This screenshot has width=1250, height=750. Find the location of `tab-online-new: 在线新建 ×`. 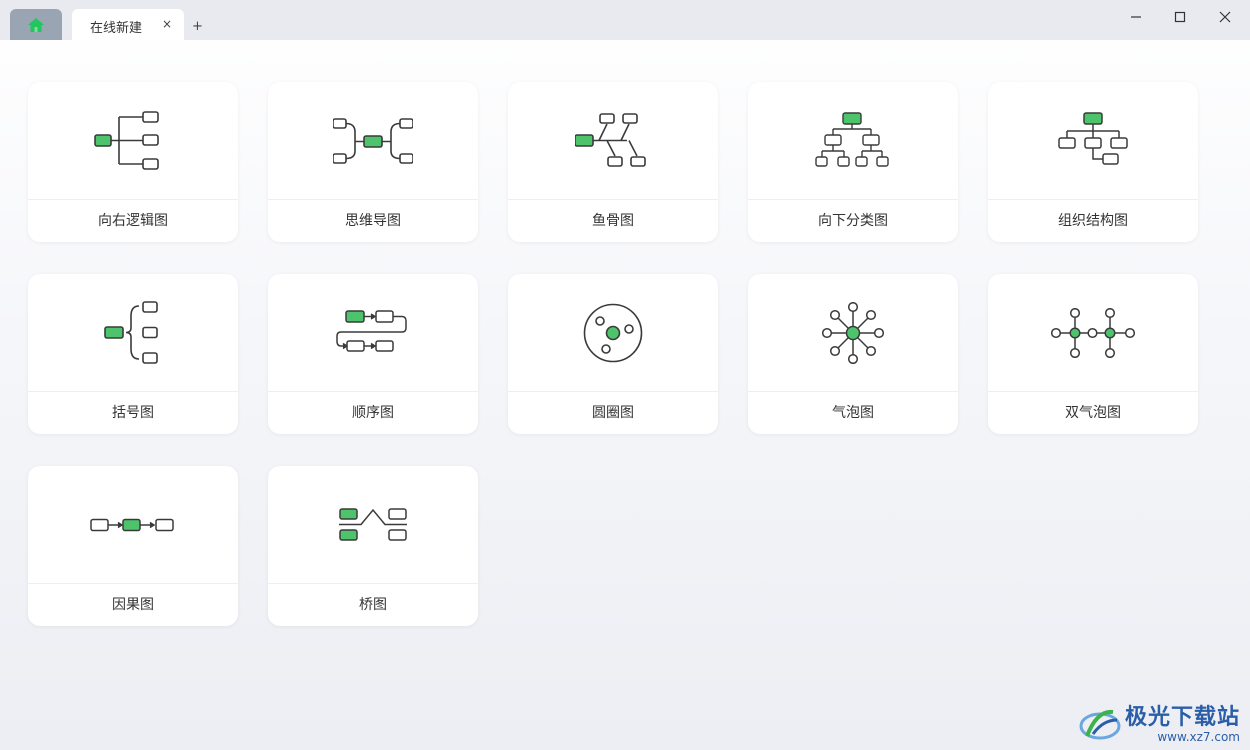

tab-online-new: 在线新建 × is located at coordinates (128, 24).